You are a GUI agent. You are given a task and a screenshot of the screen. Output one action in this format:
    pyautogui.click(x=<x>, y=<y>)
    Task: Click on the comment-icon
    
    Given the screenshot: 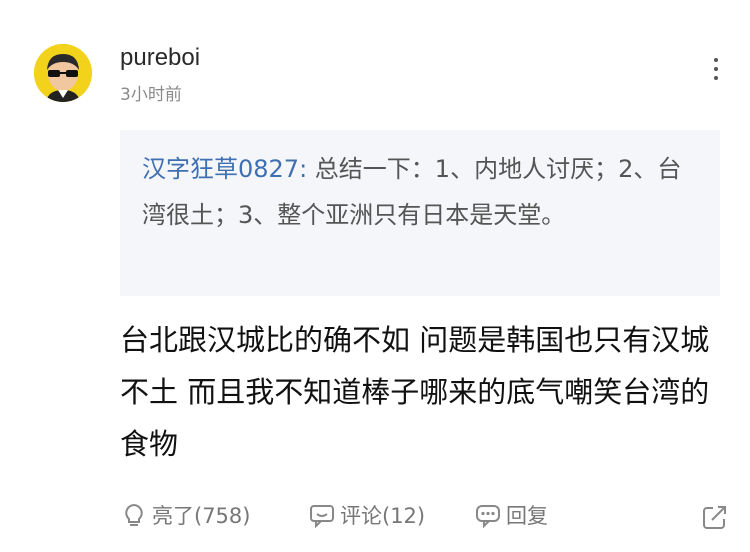 What is the action you would take?
    pyautogui.click(x=322, y=517)
    